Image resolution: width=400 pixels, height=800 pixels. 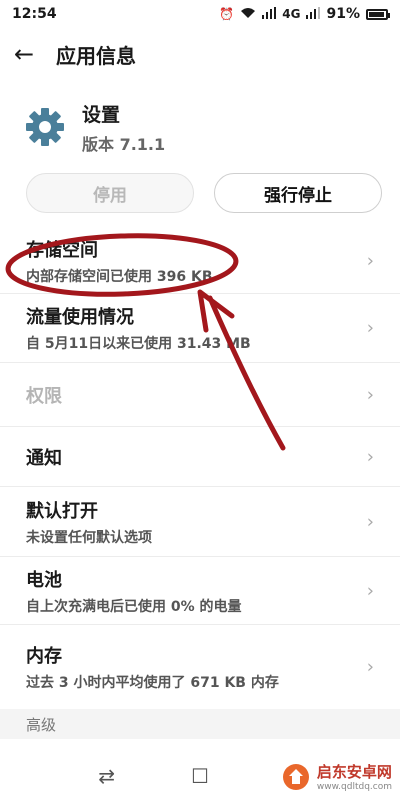 What do you see at coordinates (107, 776) in the screenshot?
I see `recents-swap-icon: ⇄` at bounding box center [107, 776].